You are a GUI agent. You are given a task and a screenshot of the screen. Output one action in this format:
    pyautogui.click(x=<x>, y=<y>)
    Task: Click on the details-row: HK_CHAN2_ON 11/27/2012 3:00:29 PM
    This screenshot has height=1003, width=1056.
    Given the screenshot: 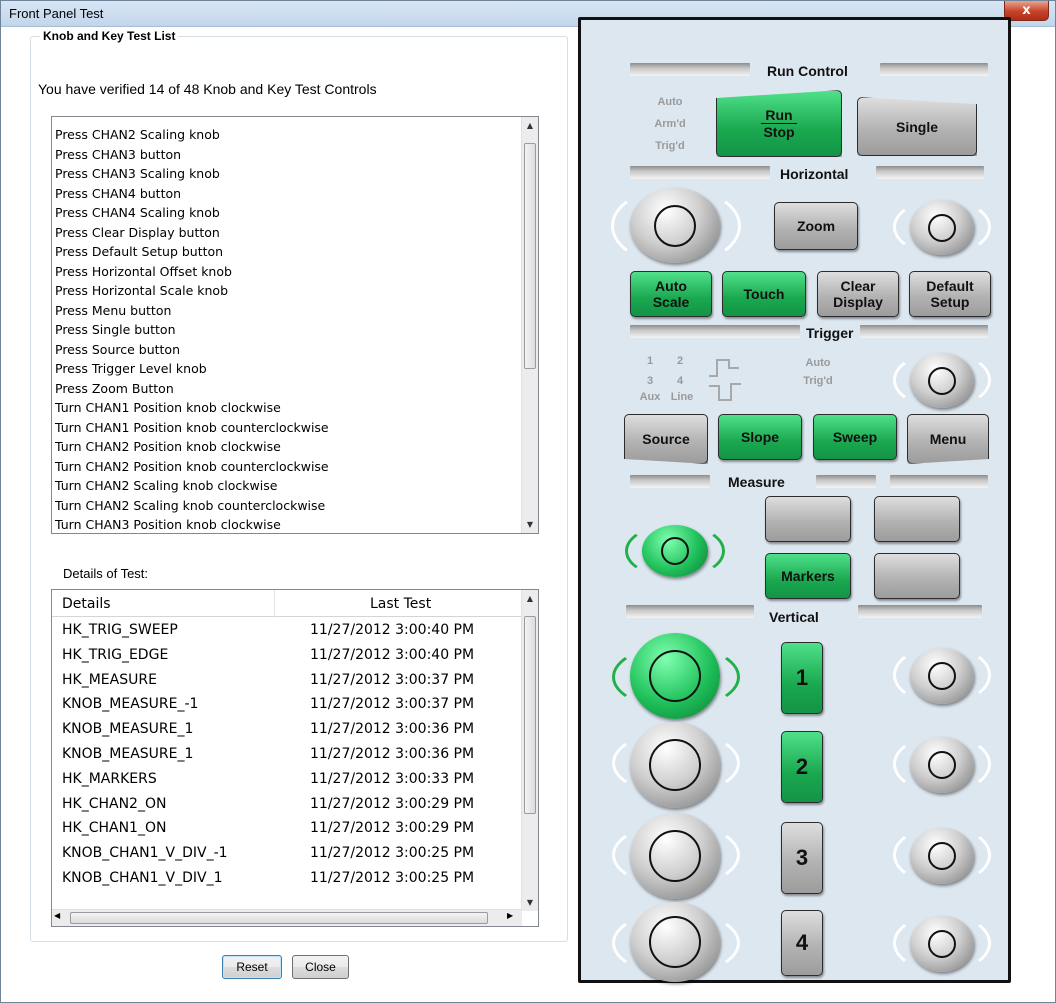 What is the action you would take?
    pyautogui.click(x=287, y=805)
    